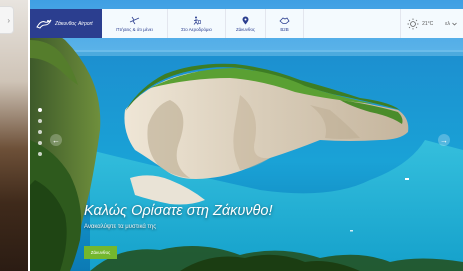 The image size is (463, 271). What do you see at coordinates (178, 211) in the screenshot?
I see `hero-title: Καλώς Ορίσατε στη Ζάκυνθο!` at bounding box center [178, 211].